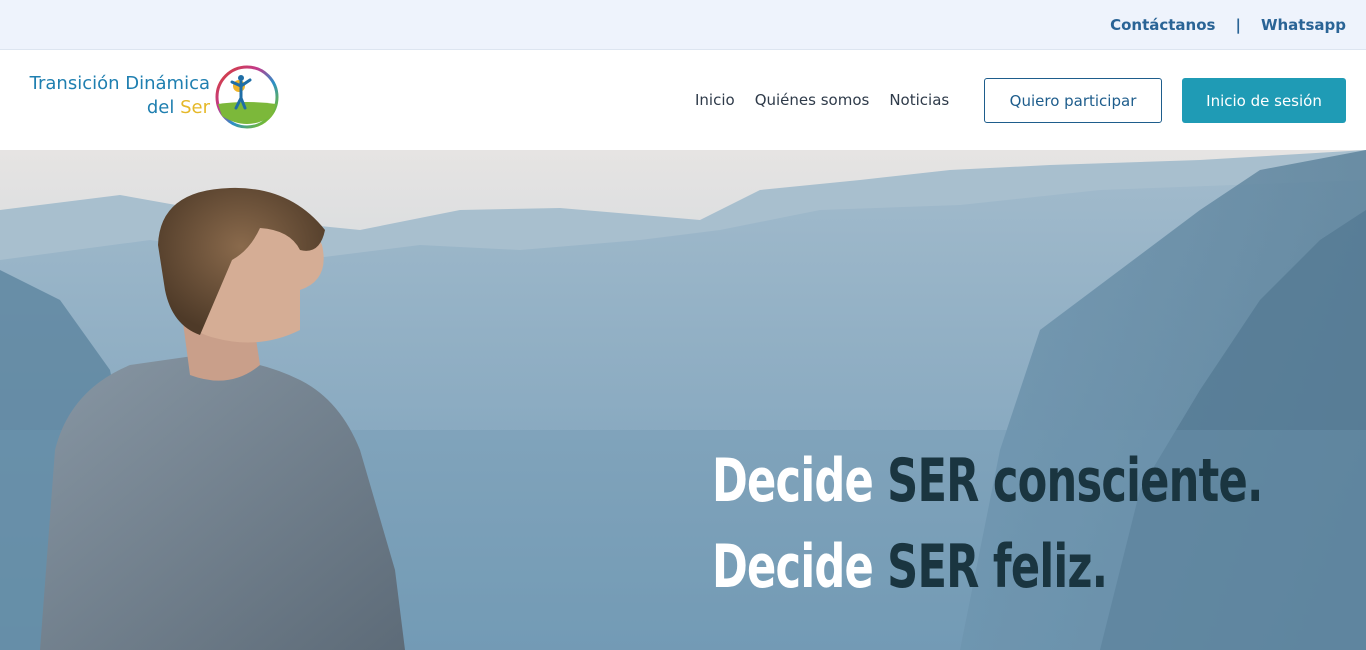 The image size is (1366, 650). Describe the element at coordinates (812, 100) in the screenshot. I see `nav-item-quienes-somos: Quiénes somos` at that location.